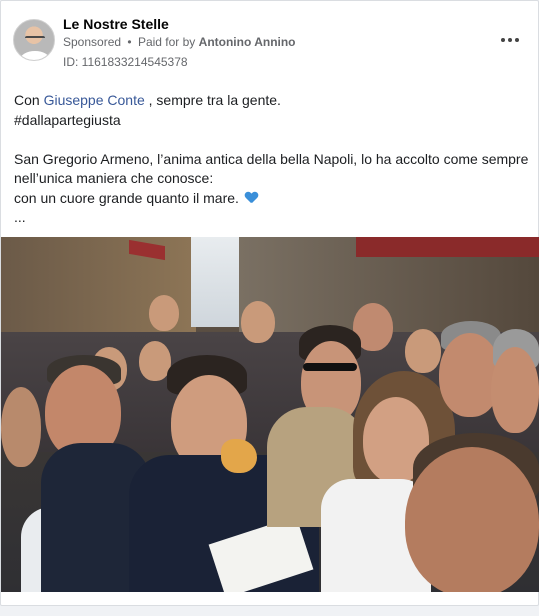 The width and height of the screenshot is (539, 616). What do you see at coordinates (35, 55) in the screenshot?
I see `avatar-shirt` at bounding box center [35, 55].